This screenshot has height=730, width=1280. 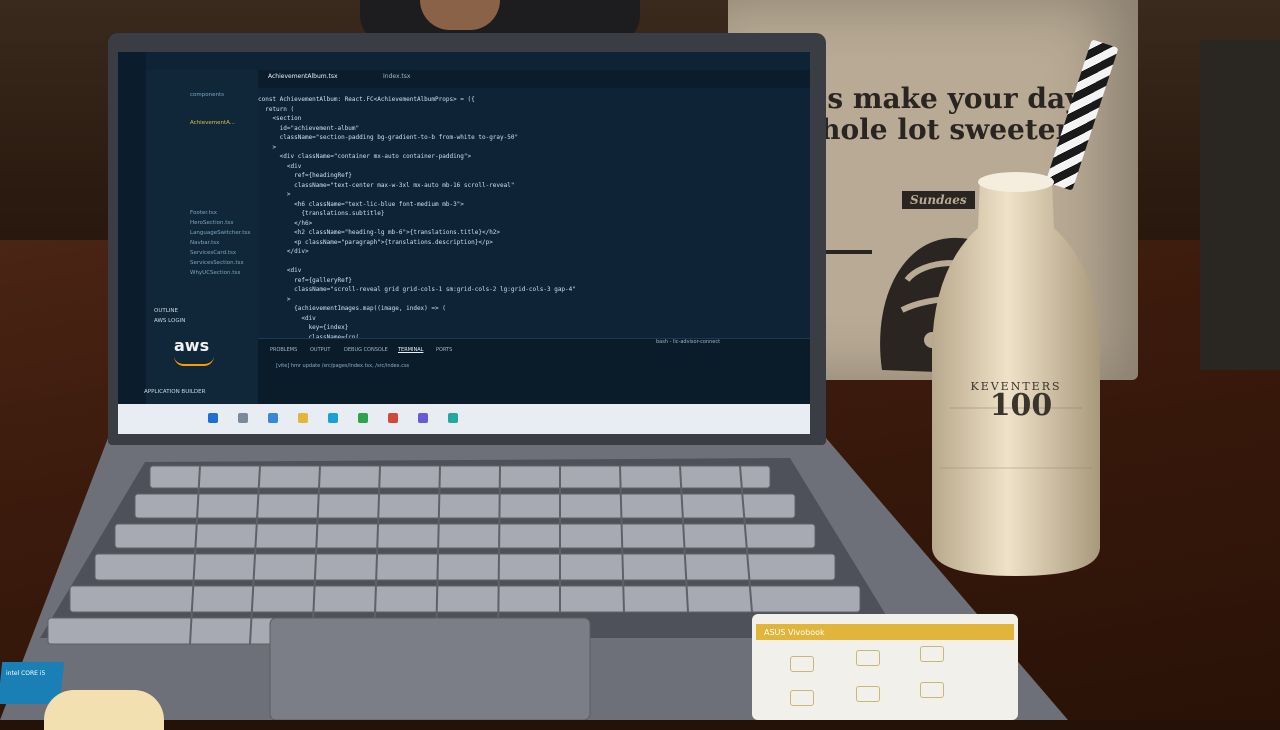 I want to click on code-line: </div>, so click(x=283, y=251).